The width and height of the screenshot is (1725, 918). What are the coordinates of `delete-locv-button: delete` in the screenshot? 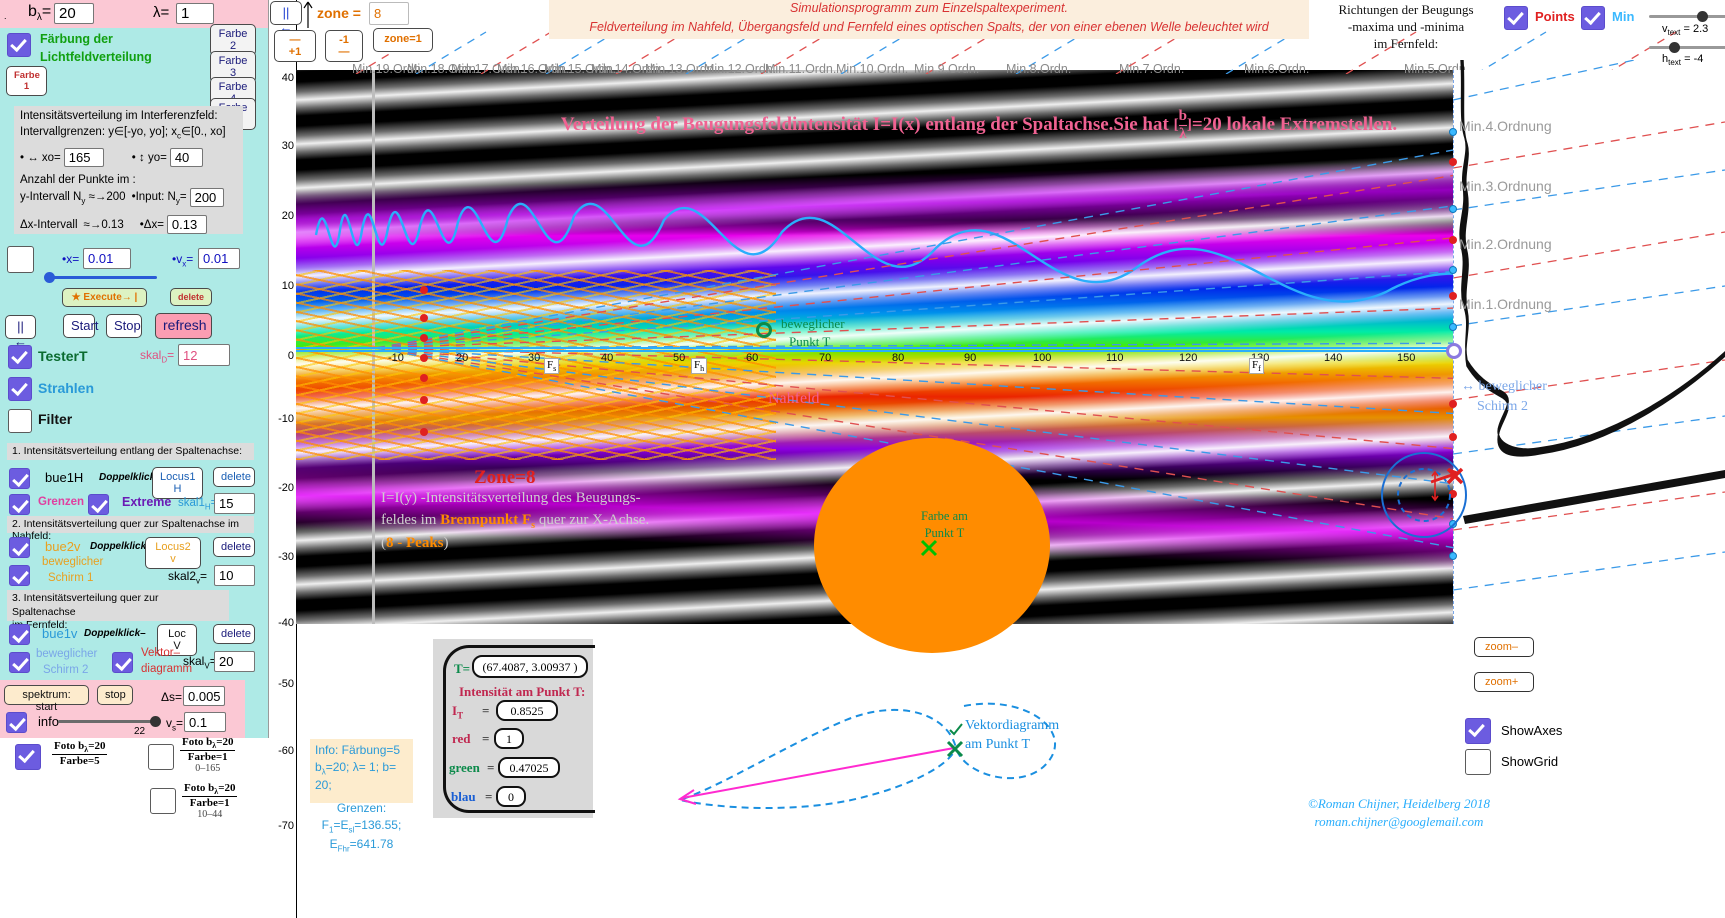 It's located at (234, 634).